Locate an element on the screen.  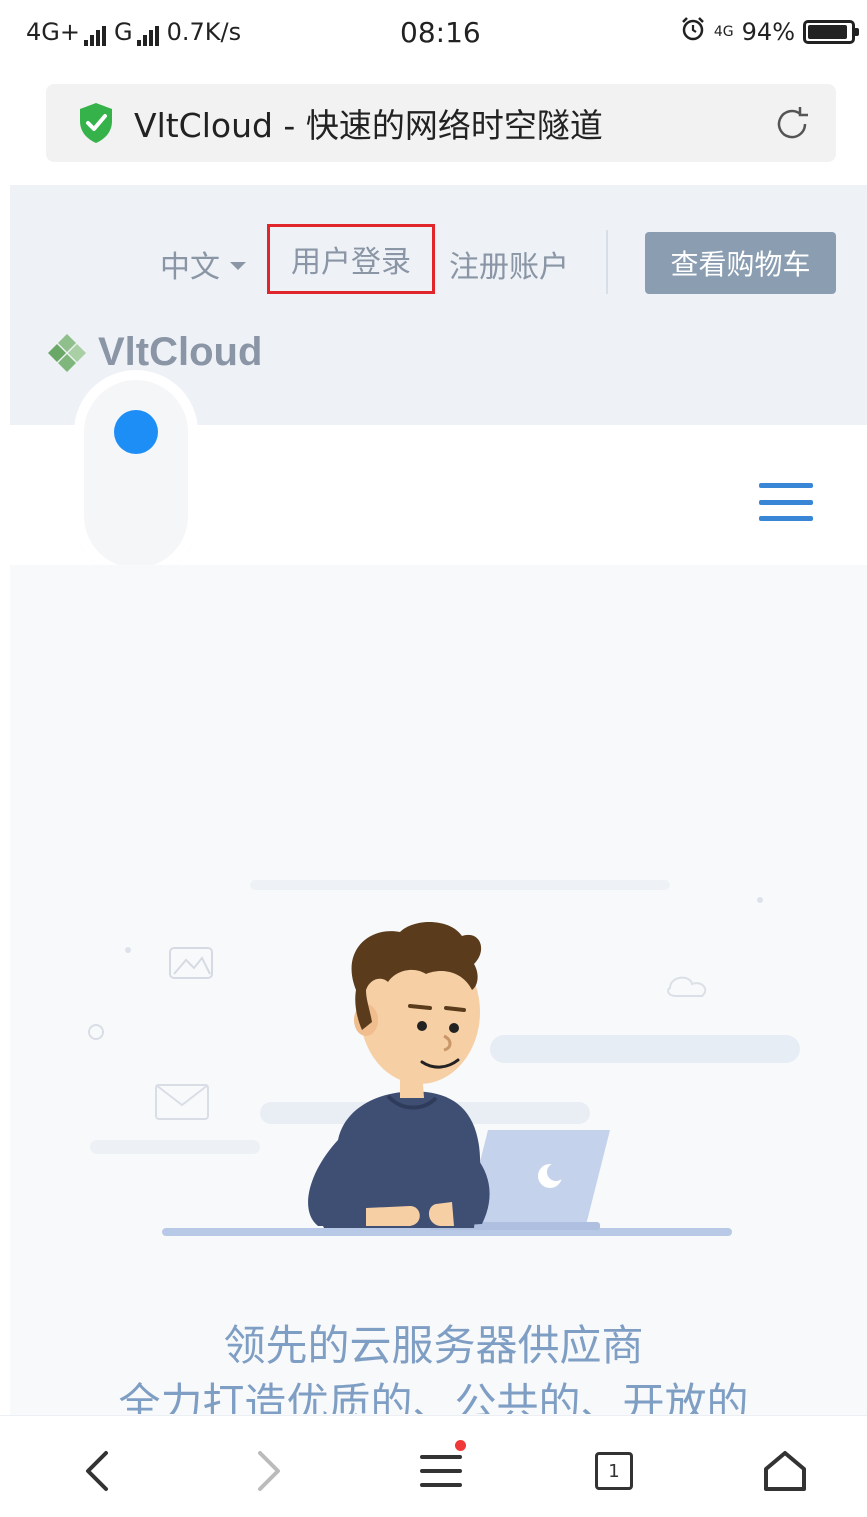
site-logo: VltCloud is located at coordinates (154, 352).